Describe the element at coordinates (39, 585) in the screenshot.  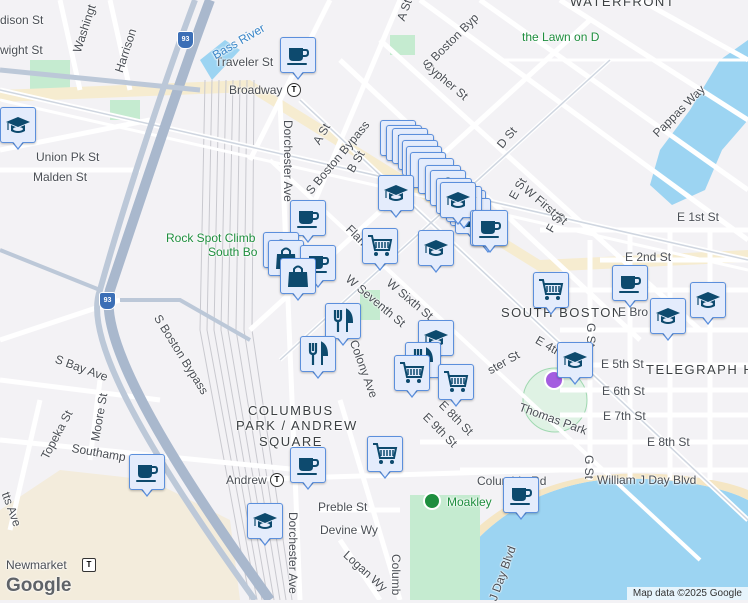
I see `google-logo: Google` at that location.